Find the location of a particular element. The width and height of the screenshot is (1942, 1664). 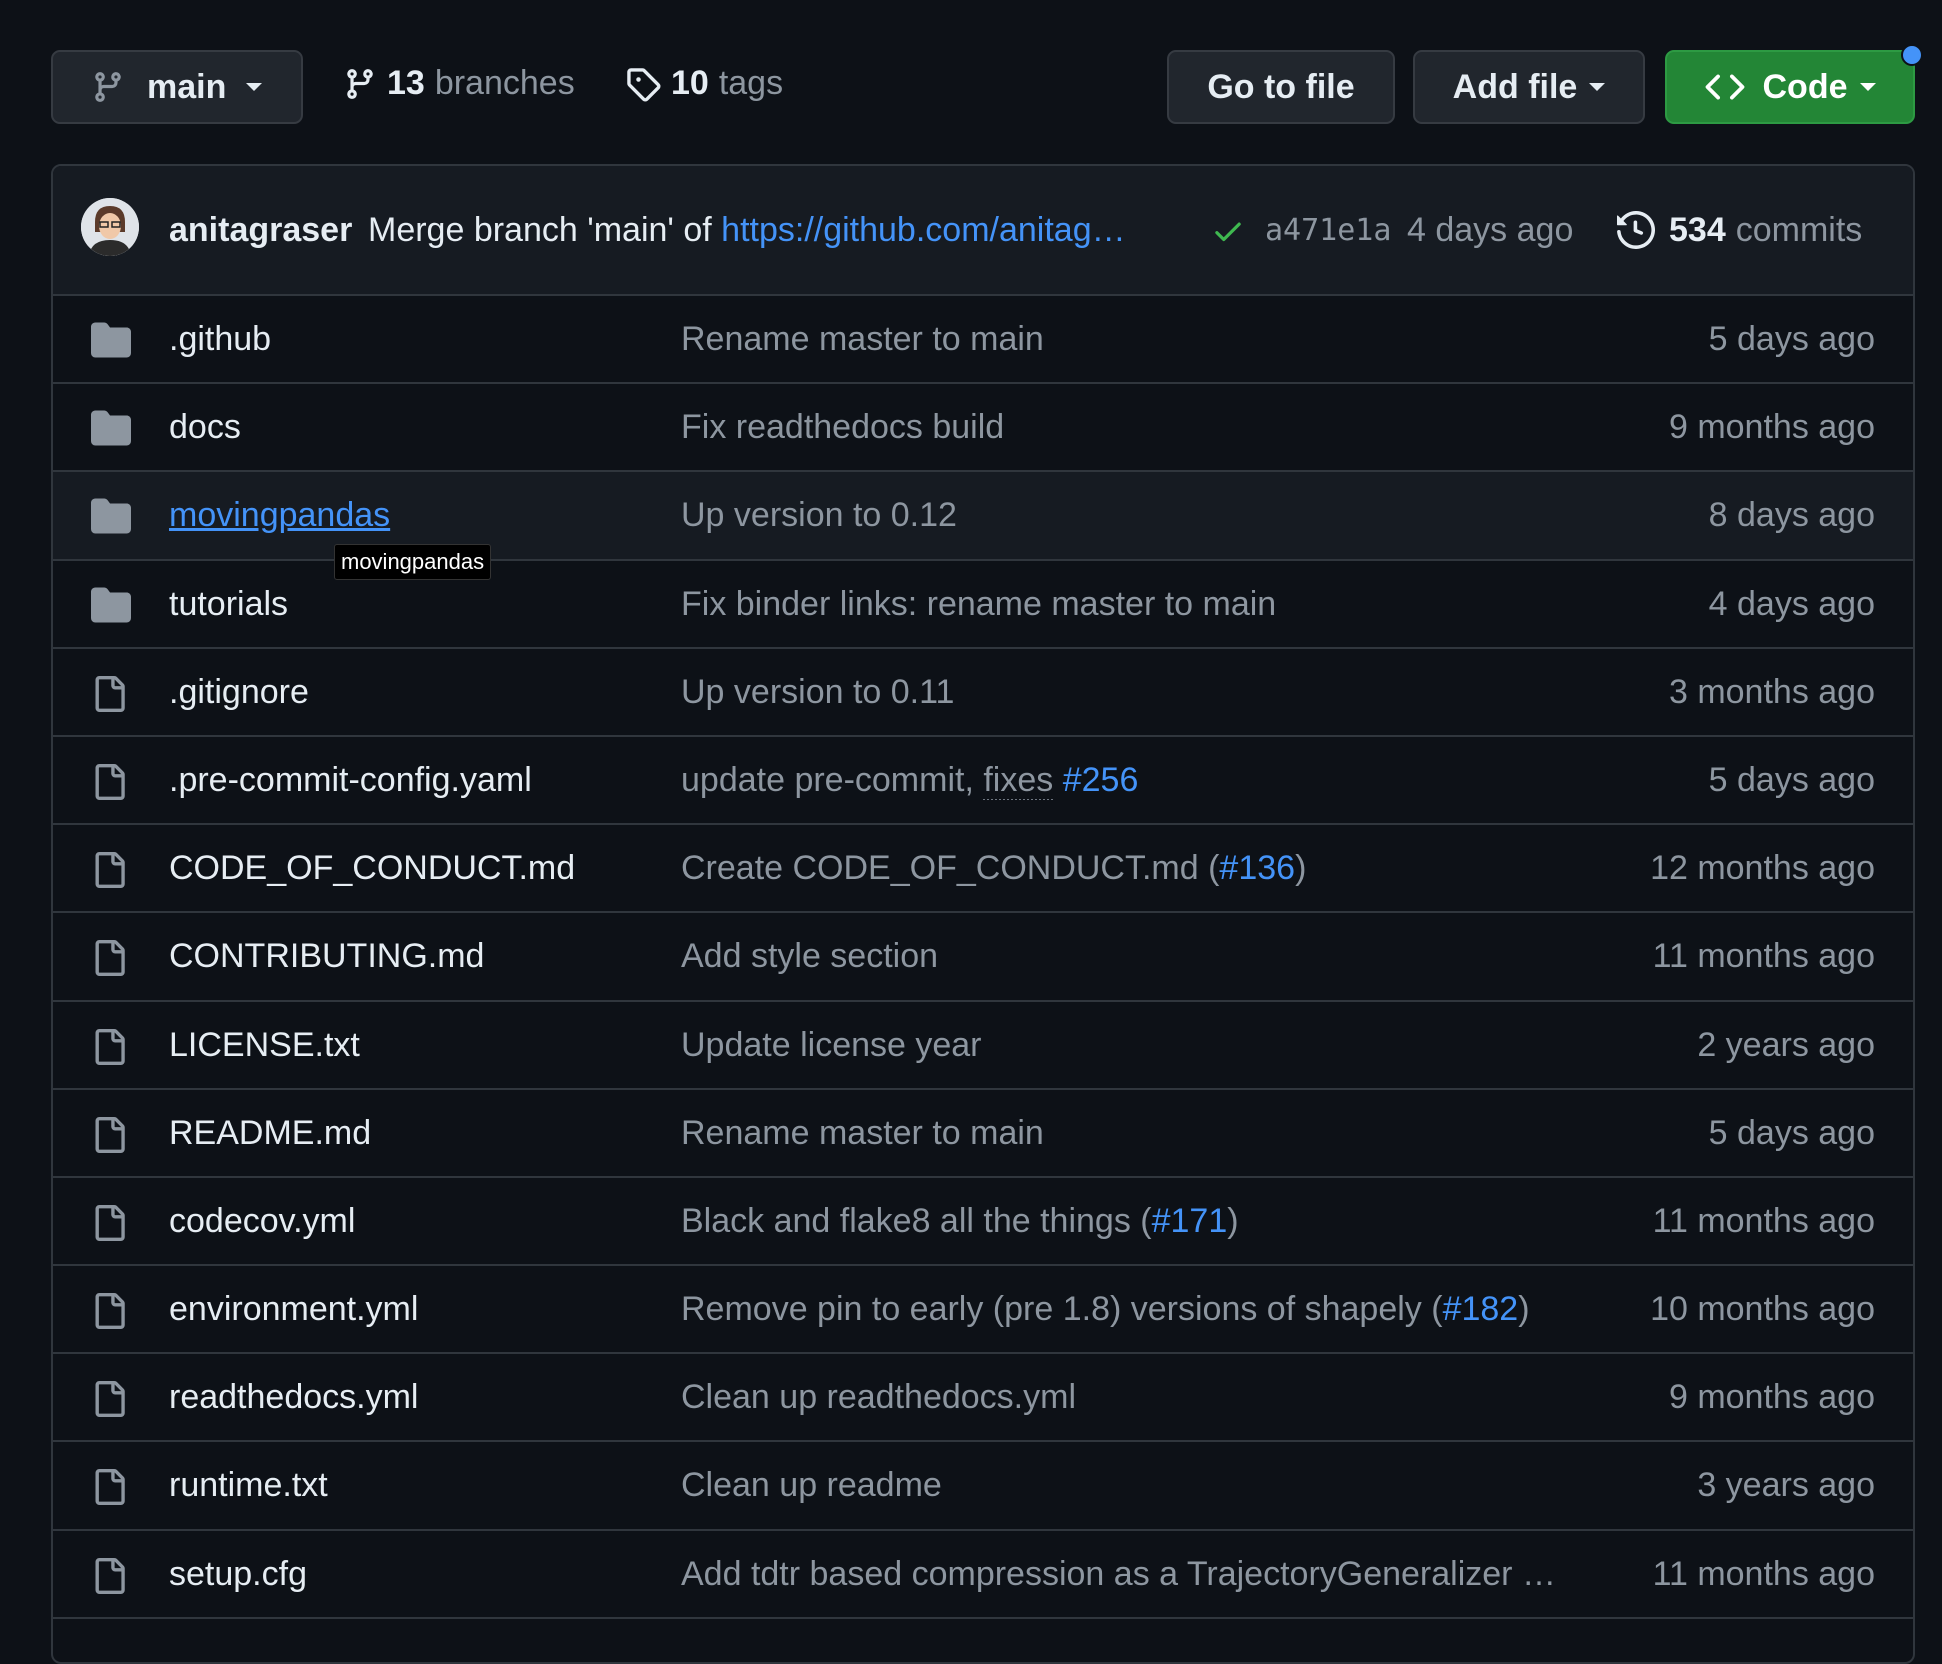

commit-author: anitagraser is located at coordinates (260, 230).